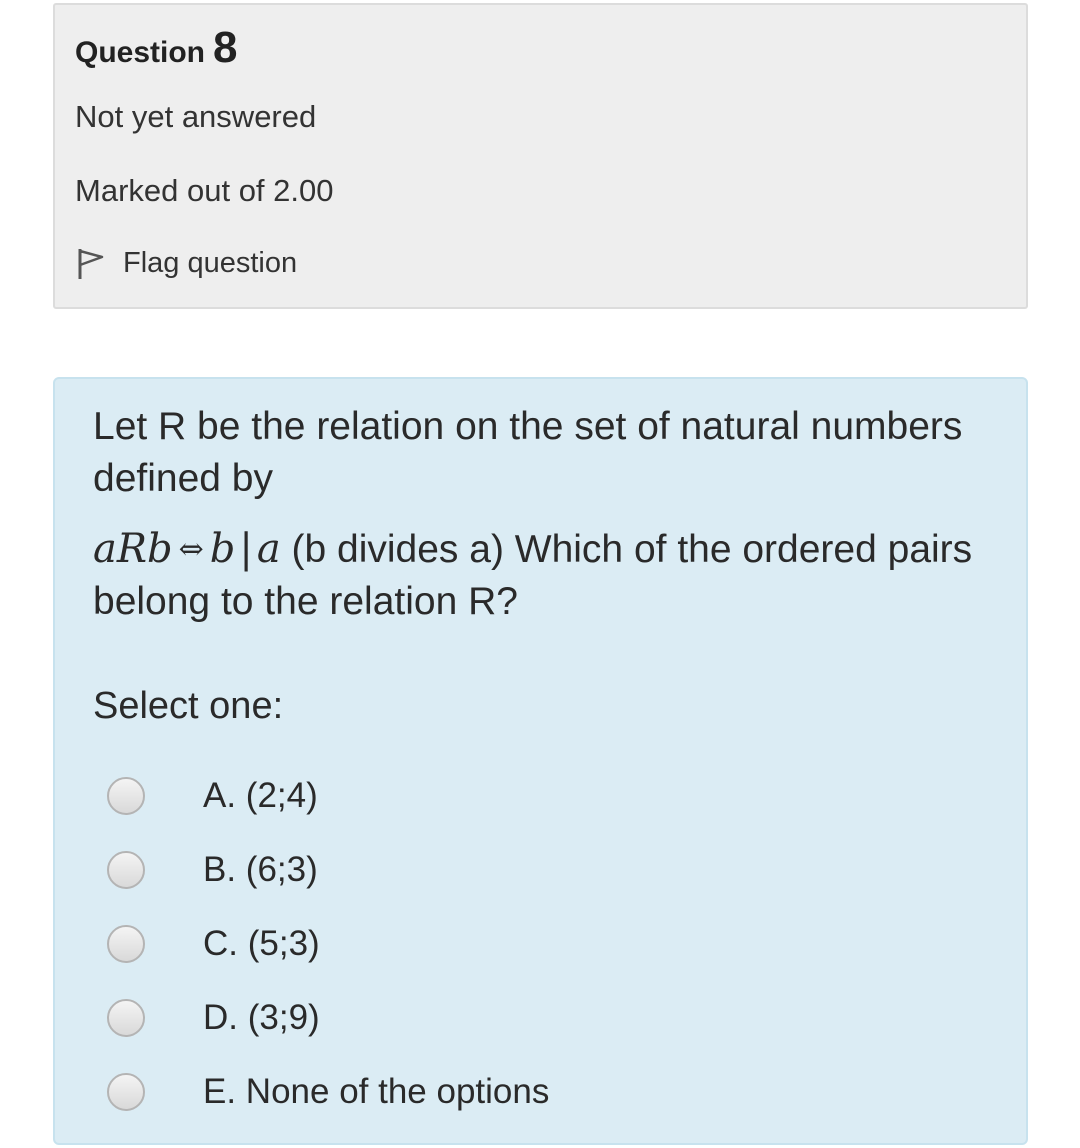 The width and height of the screenshot is (1080, 1148). What do you see at coordinates (196, 116) in the screenshot?
I see `question-state: Not yet answered` at bounding box center [196, 116].